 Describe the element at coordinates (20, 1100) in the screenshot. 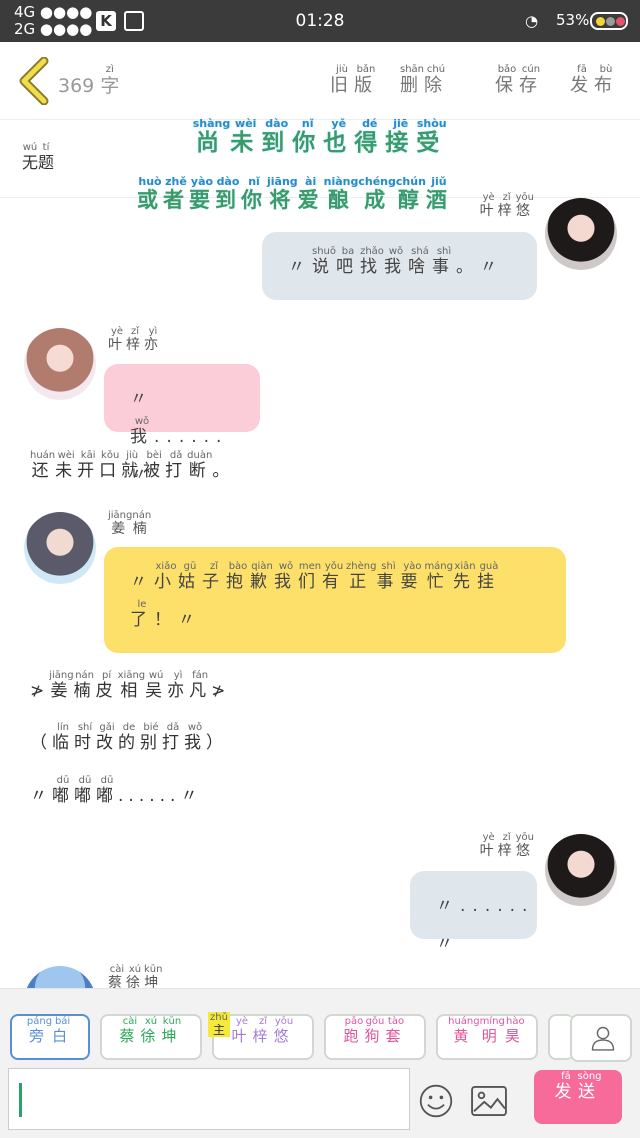

I see `text-cursor` at that location.